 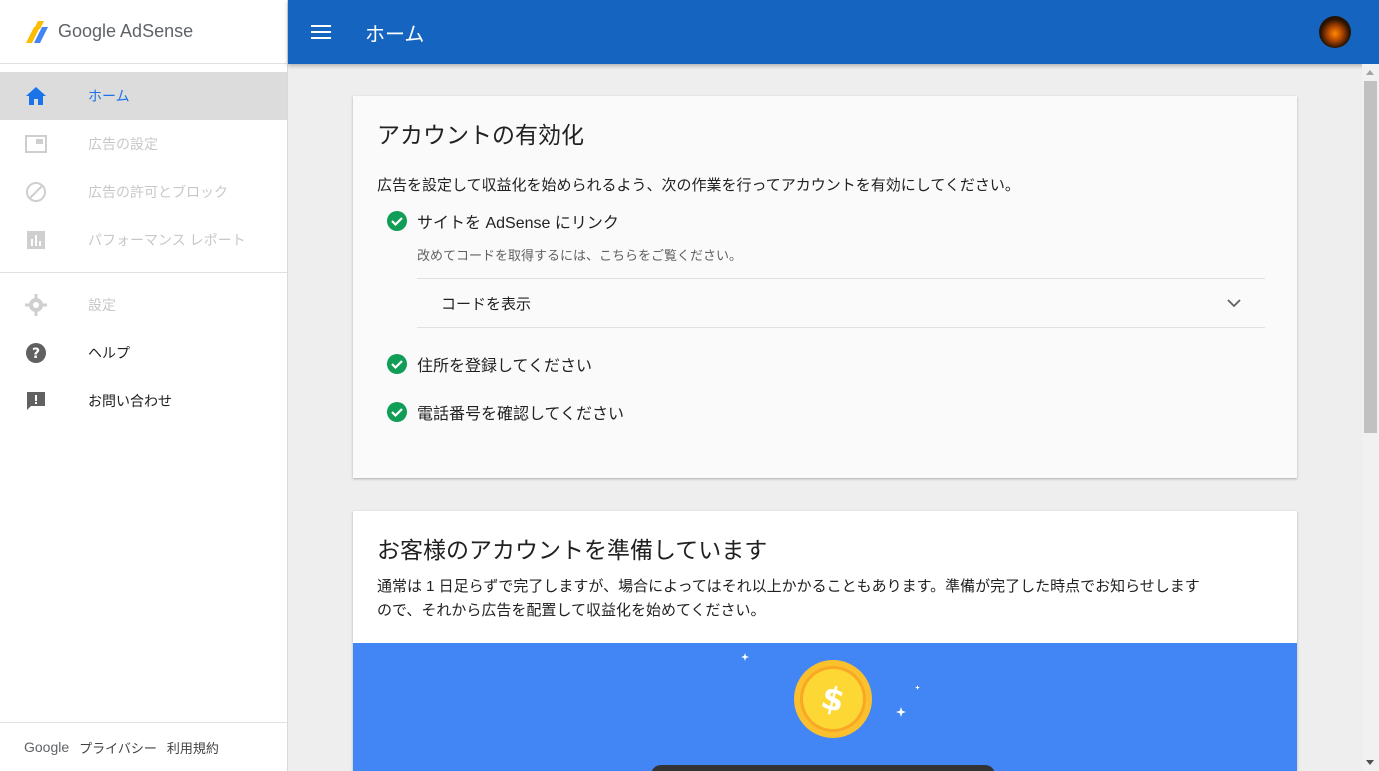 I want to click on task-hint: 改めてコードを取得するには、こちらをご覧ください。, so click(x=845, y=254).